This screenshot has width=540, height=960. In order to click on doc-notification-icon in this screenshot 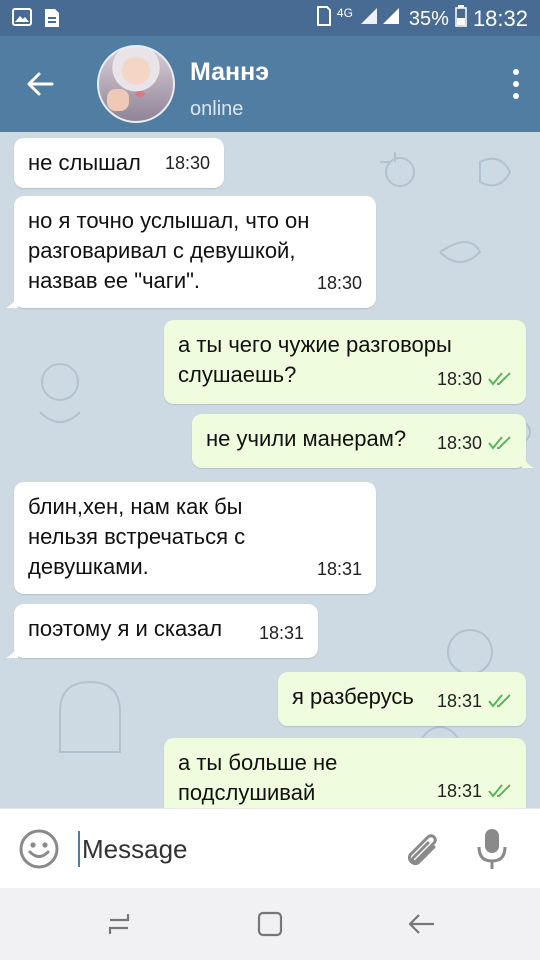, I will do `click(52, 20)`.